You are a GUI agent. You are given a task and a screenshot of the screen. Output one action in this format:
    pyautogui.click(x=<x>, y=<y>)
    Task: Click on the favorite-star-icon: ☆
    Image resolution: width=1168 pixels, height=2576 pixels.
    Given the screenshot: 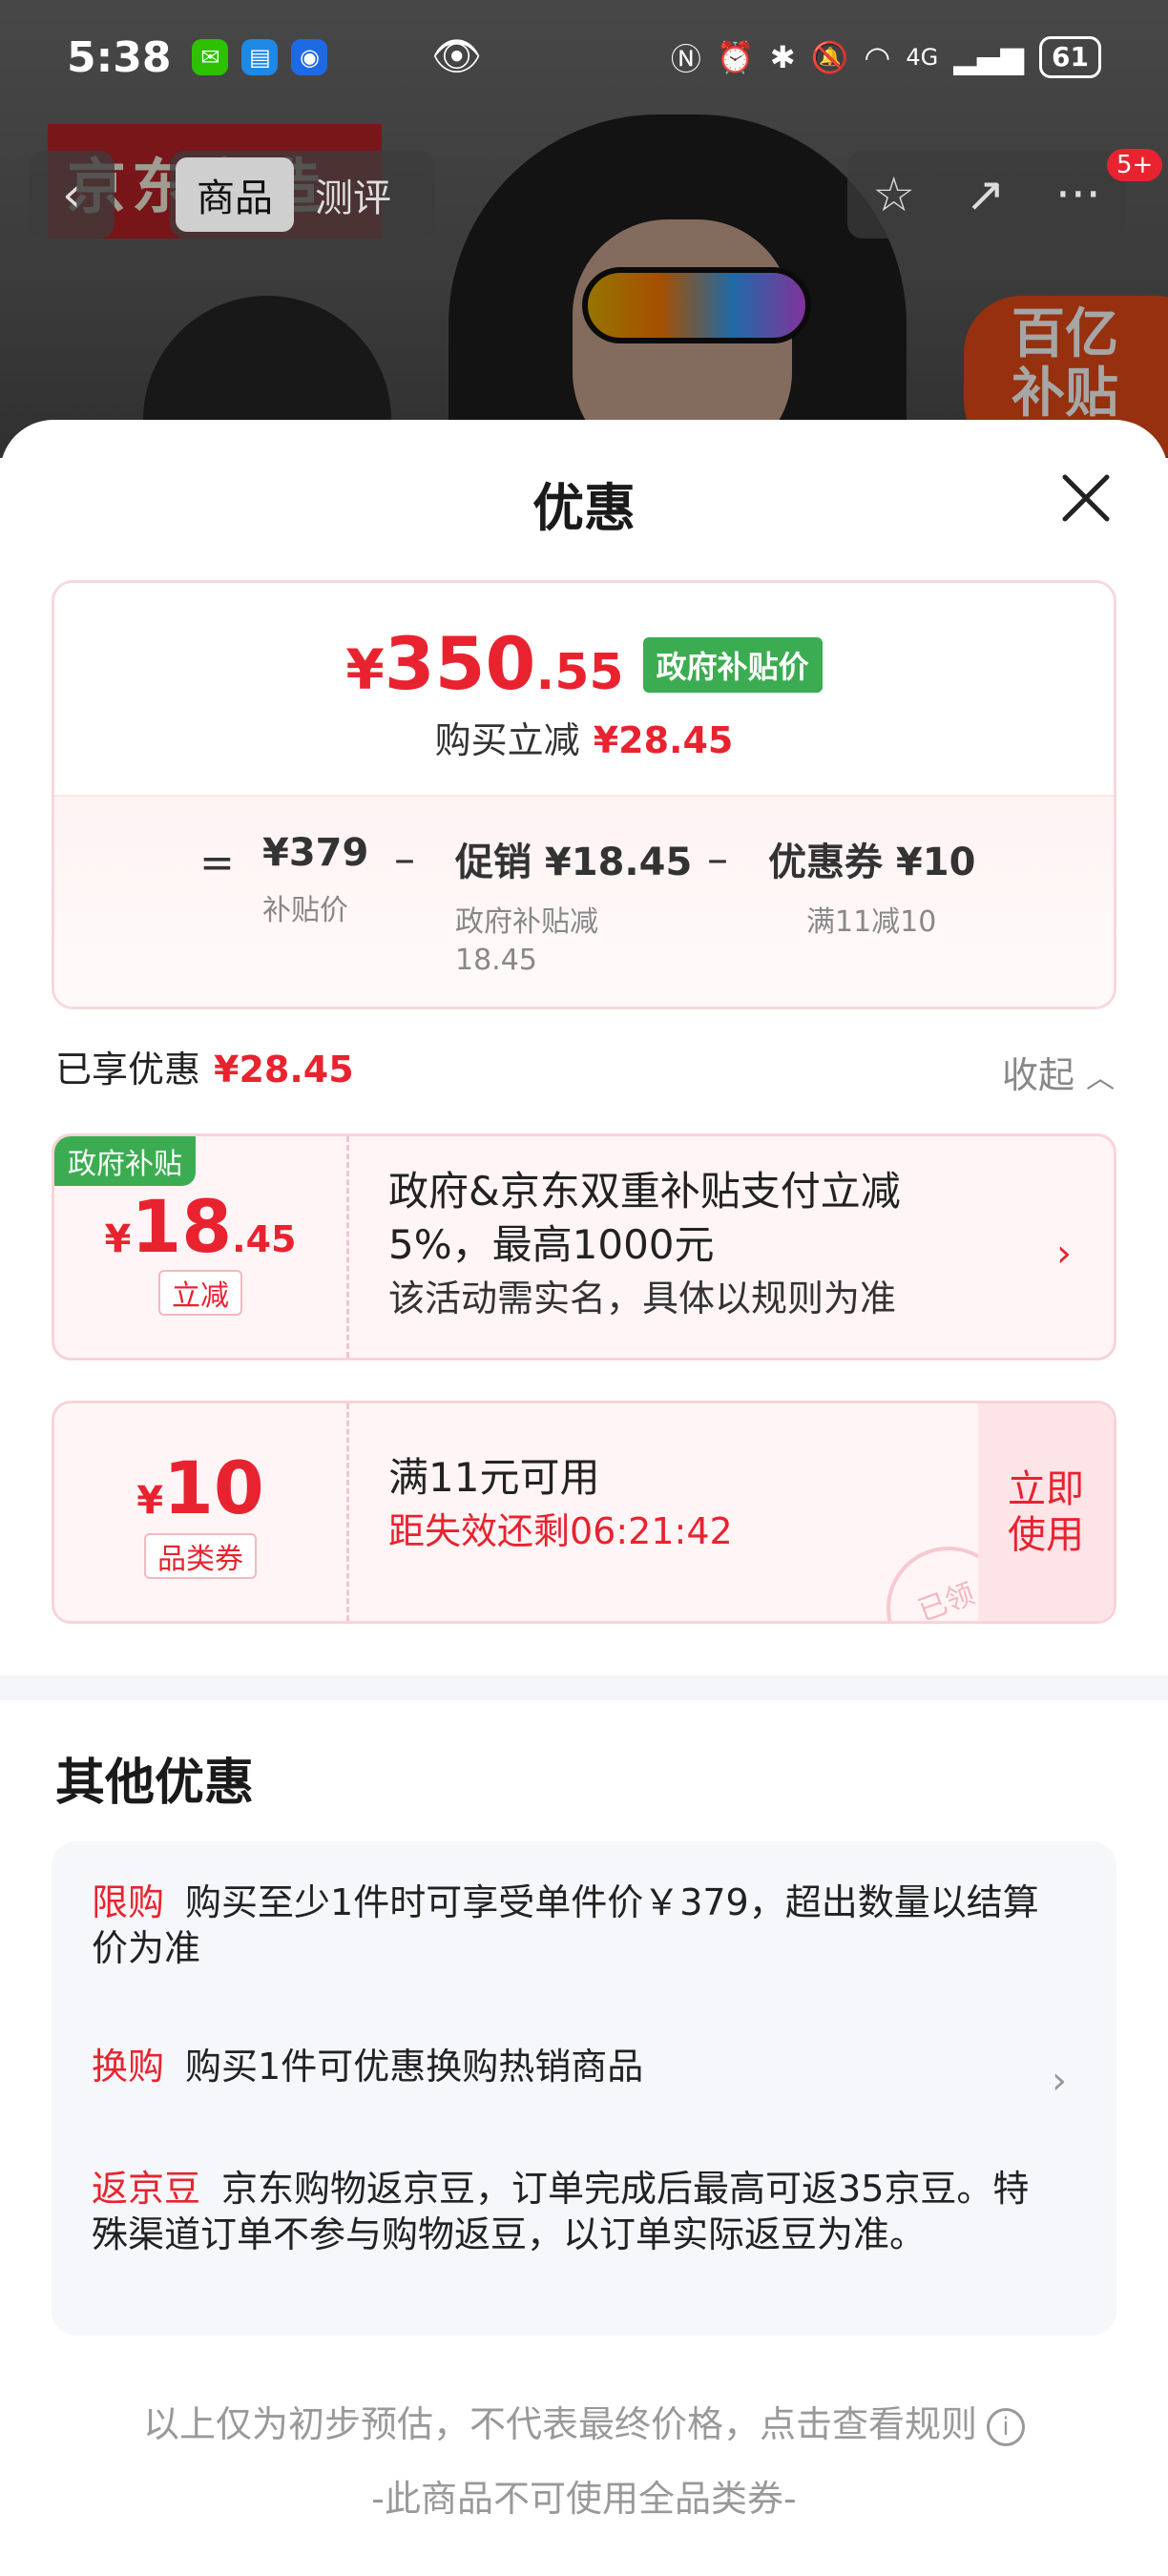 What is the action you would take?
    pyautogui.click(x=893, y=194)
    